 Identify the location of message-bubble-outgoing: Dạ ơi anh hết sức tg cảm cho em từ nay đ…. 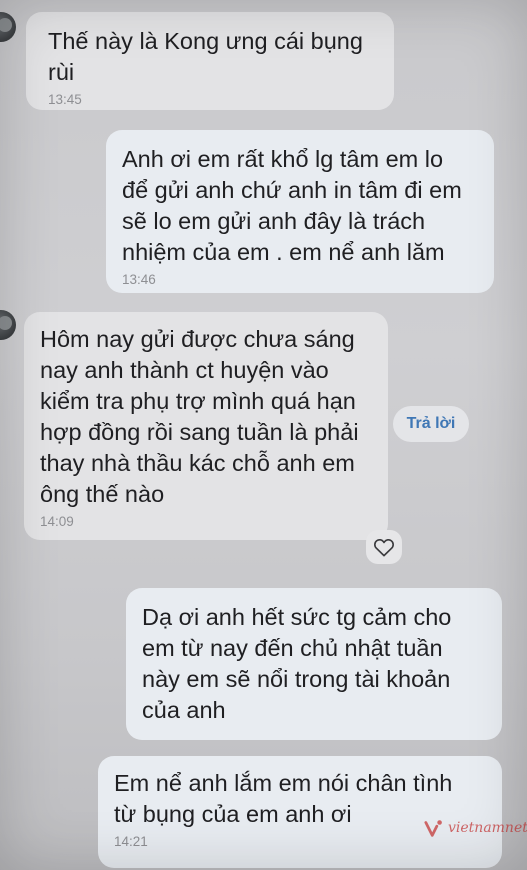
(314, 664).